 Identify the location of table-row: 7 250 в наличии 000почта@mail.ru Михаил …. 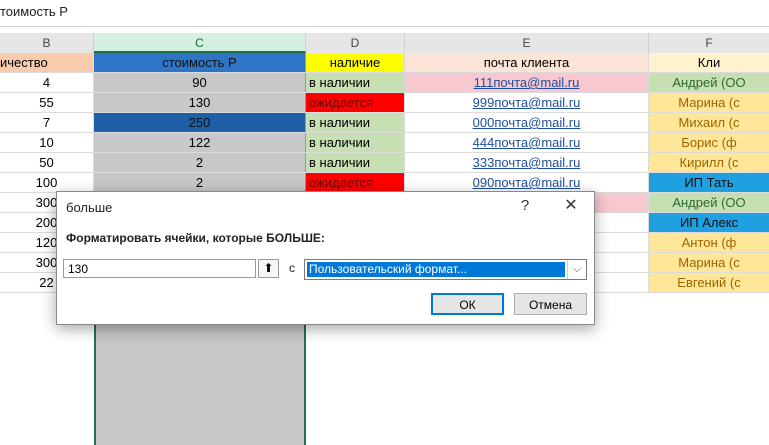
(384, 123).